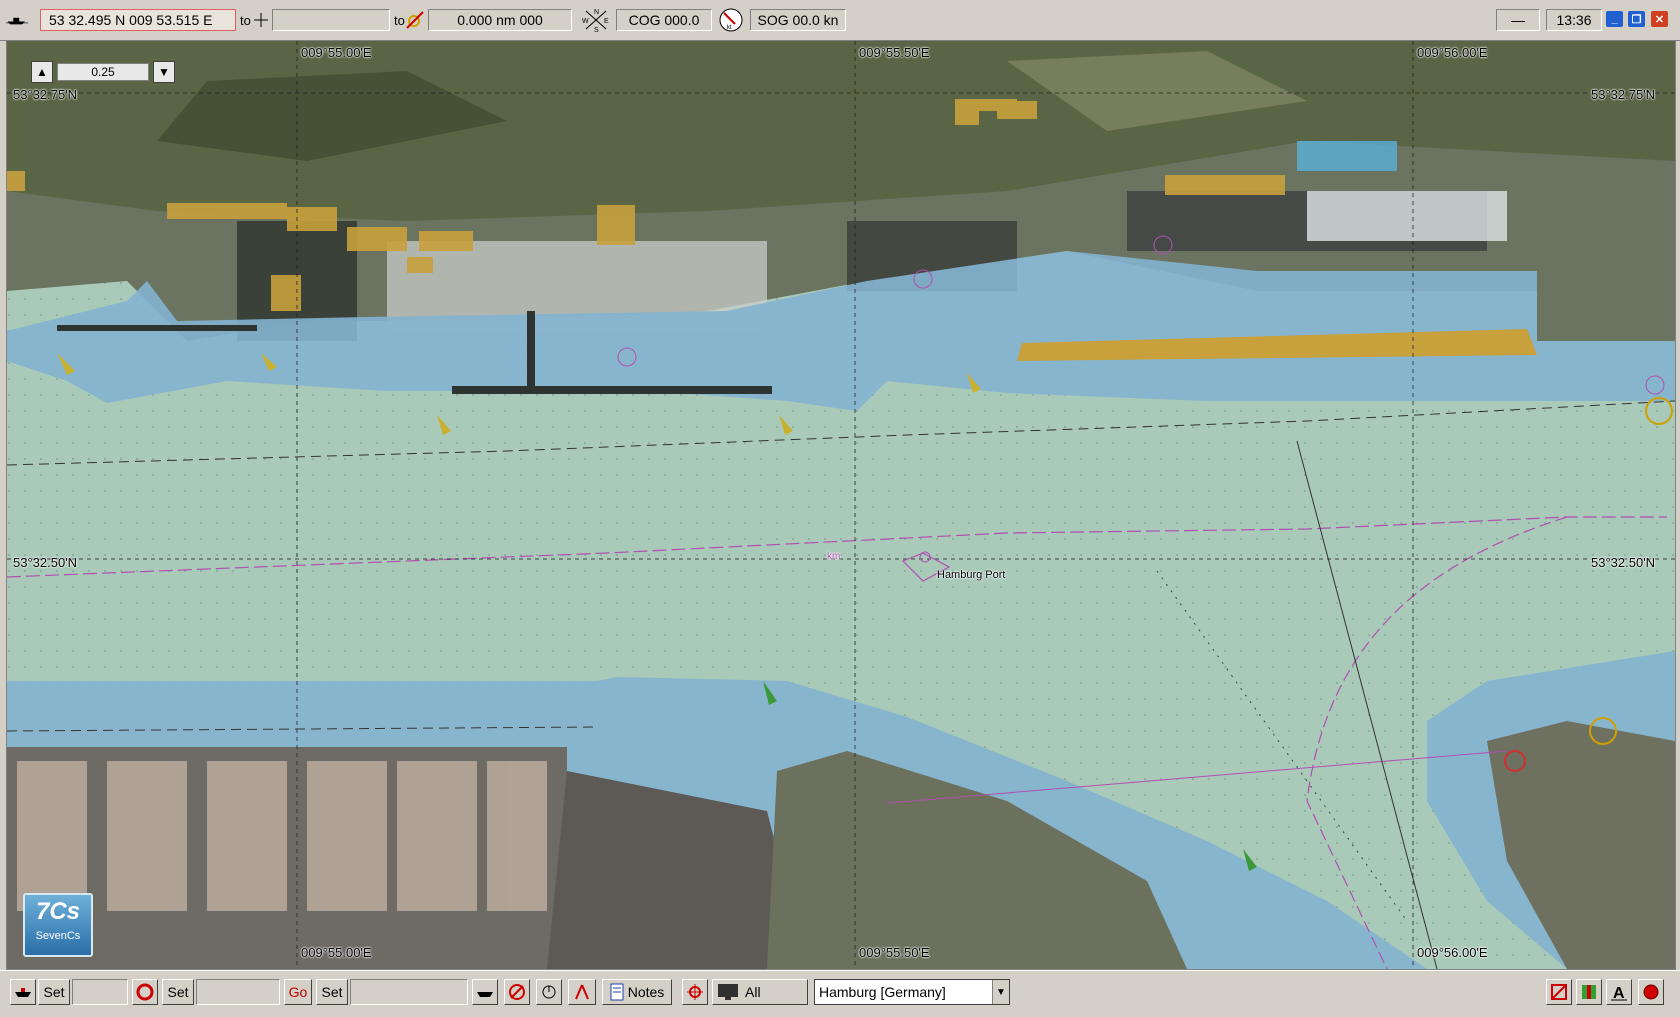 The width and height of the screenshot is (1680, 1017). Describe the element at coordinates (45, 562) in the screenshot. I see `lat-label-2: 53°32.50'N` at that location.